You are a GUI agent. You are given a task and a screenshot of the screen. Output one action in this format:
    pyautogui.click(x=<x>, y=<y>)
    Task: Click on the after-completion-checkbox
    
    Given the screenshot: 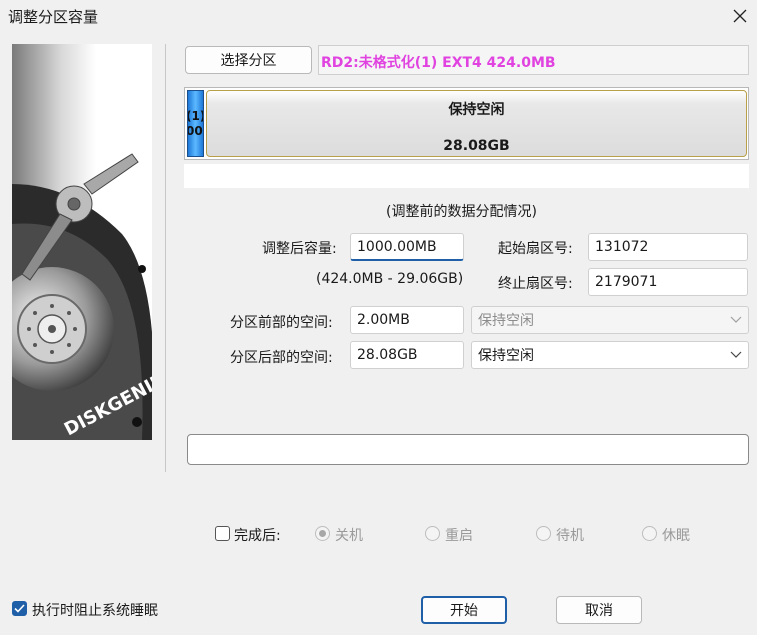 What is the action you would take?
    pyautogui.click(x=222, y=533)
    